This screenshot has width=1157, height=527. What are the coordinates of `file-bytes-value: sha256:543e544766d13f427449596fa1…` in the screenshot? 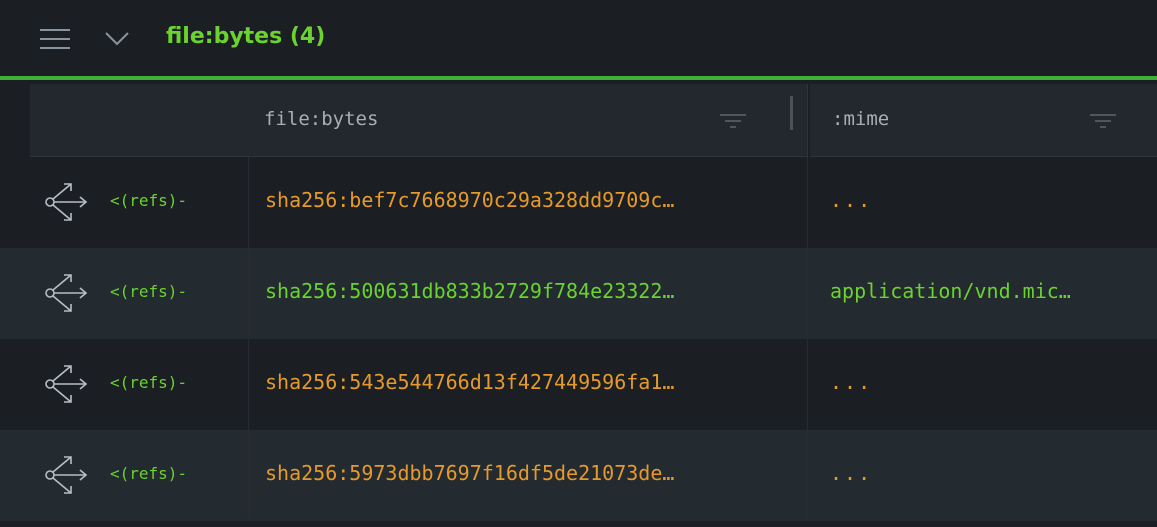 It's located at (470, 382).